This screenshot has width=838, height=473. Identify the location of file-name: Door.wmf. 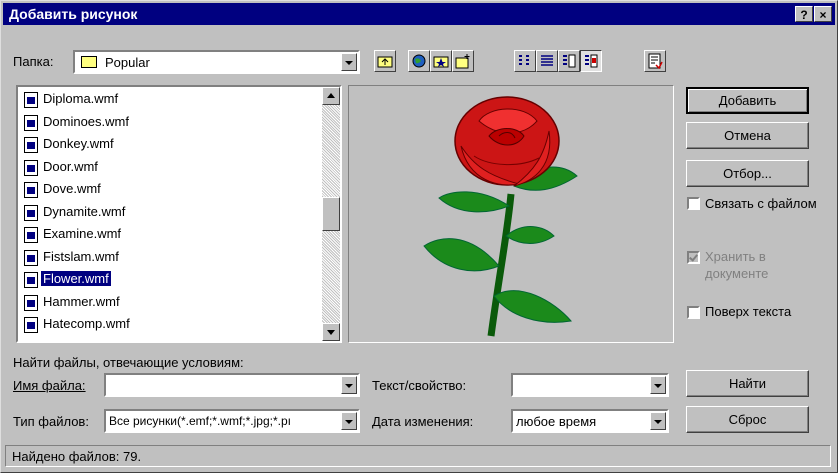
(70, 166).